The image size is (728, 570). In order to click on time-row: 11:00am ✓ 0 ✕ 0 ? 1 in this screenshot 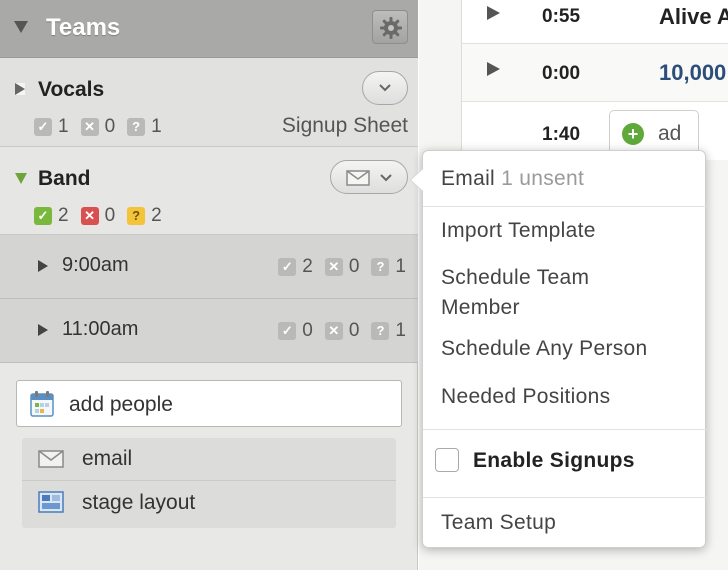, I will do `click(209, 331)`.